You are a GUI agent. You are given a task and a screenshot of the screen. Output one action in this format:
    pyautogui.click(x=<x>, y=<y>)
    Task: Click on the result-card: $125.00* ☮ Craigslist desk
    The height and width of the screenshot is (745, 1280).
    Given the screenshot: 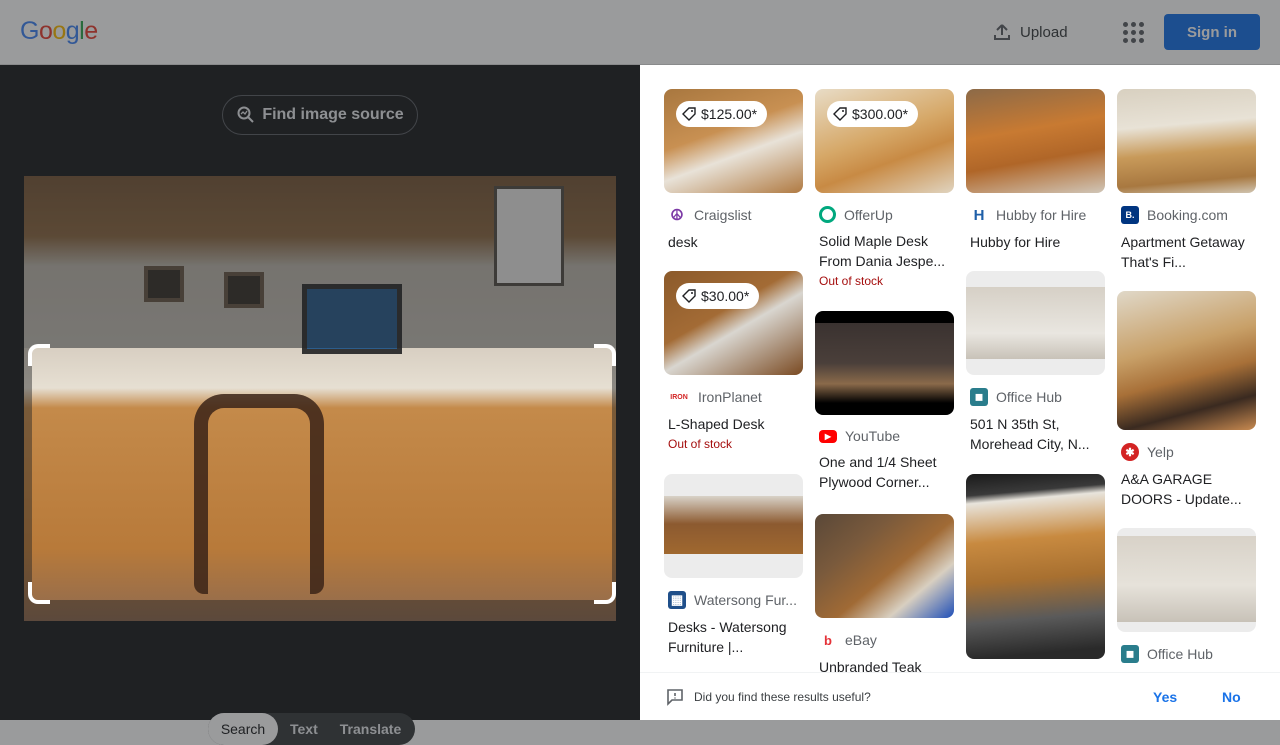 What is the action you would take?
    pyautogui.click(x=733, y=170)
    